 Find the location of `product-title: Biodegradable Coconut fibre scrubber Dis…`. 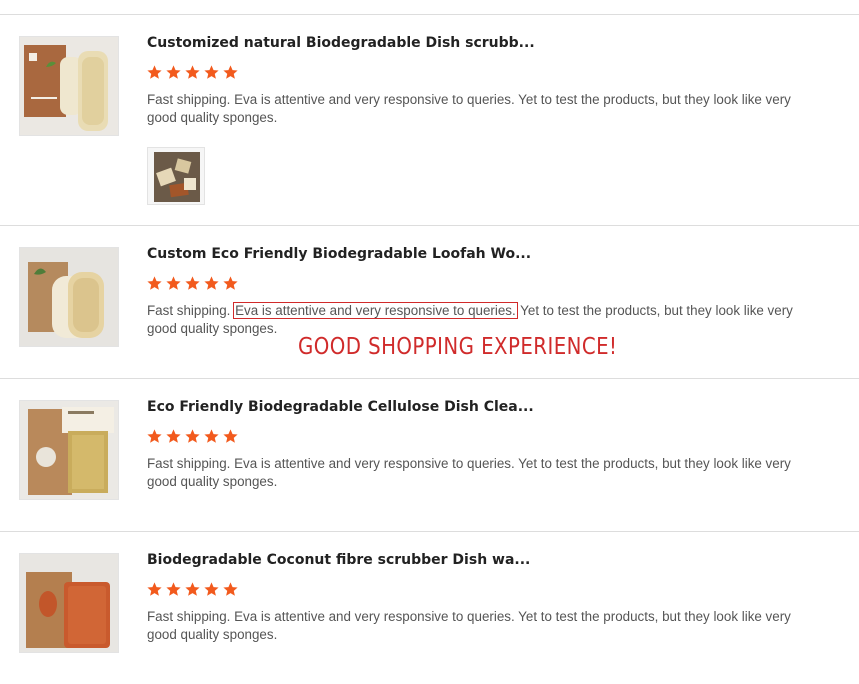

product-title: Biodegradable Coconut fibre scrubber Dis… is located at coordinates (338, 560).